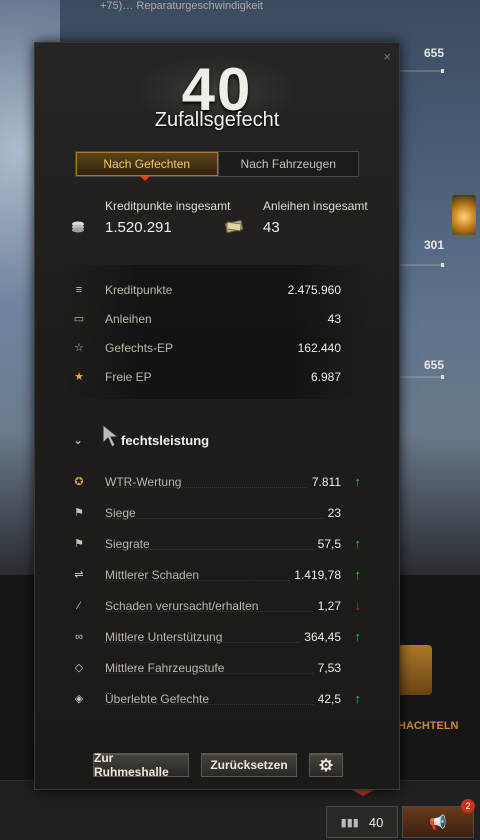  Describe the element at coordinates (217, 483) in the screenshot. I see `perf-row-wtr: ✪ WTR-Wertung 7.811 ↑` at that location.